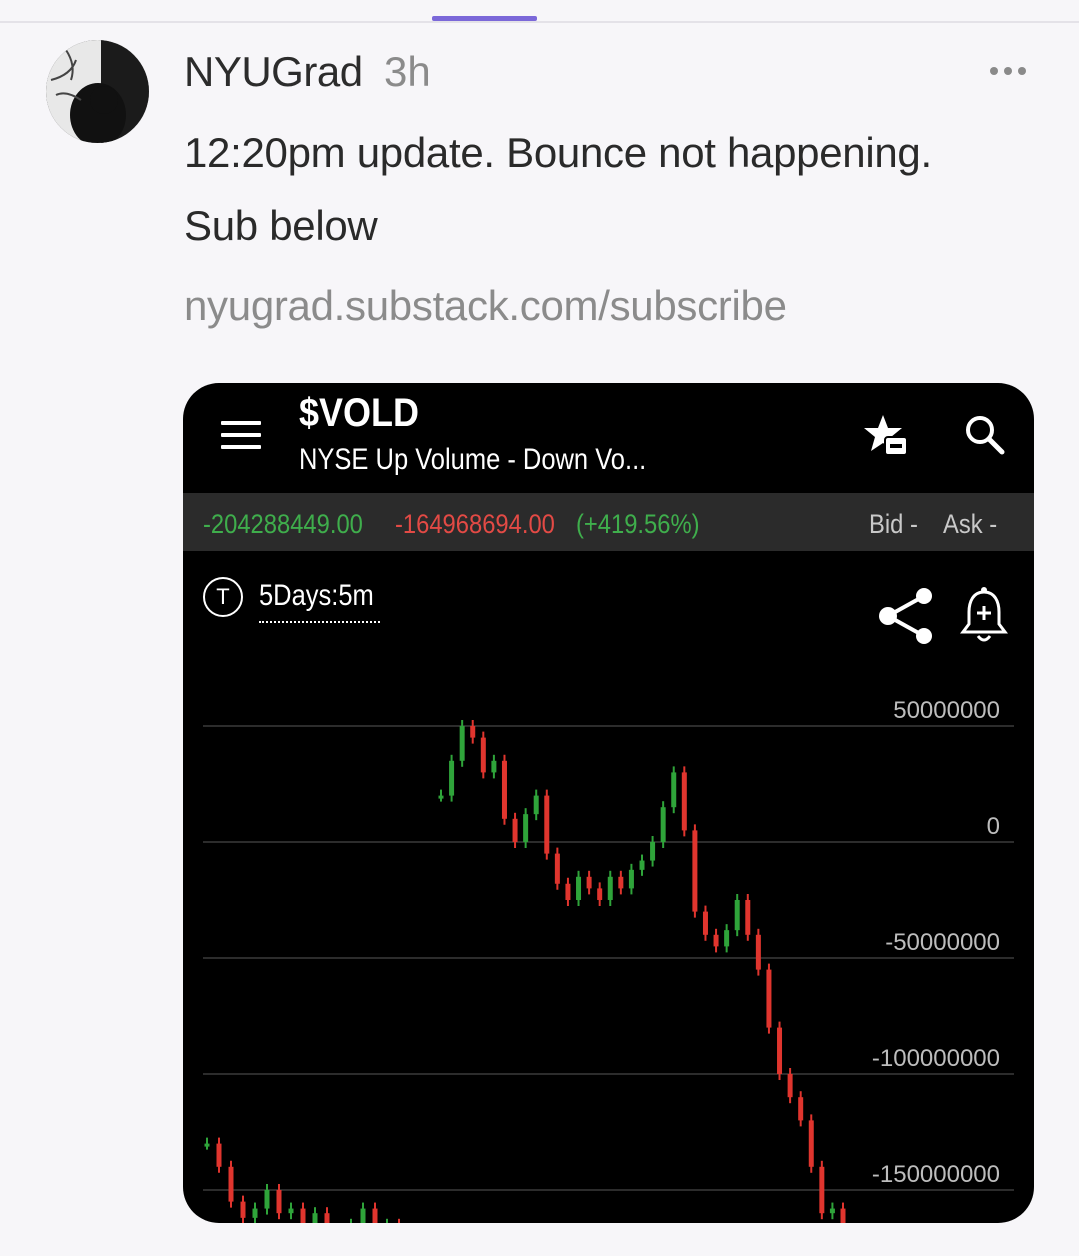 This screenshot has height=1256, width=1079. Describe the element at coordinates (359, 413) in the screenshot. I see `ticker-symbol: $VOLD` at that location.